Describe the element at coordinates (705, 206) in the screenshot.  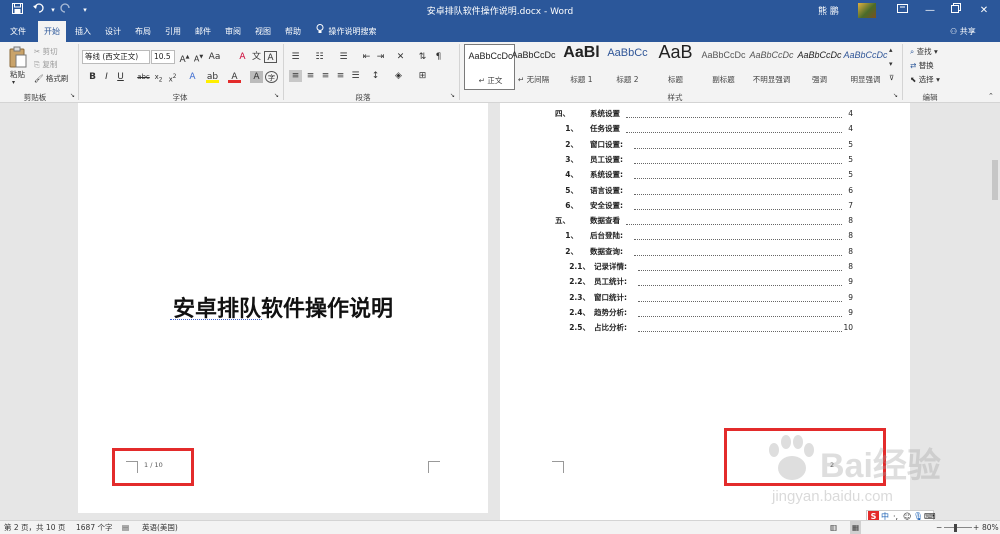
I see `toc-entry: 6、 安全设置: 7` at that location.